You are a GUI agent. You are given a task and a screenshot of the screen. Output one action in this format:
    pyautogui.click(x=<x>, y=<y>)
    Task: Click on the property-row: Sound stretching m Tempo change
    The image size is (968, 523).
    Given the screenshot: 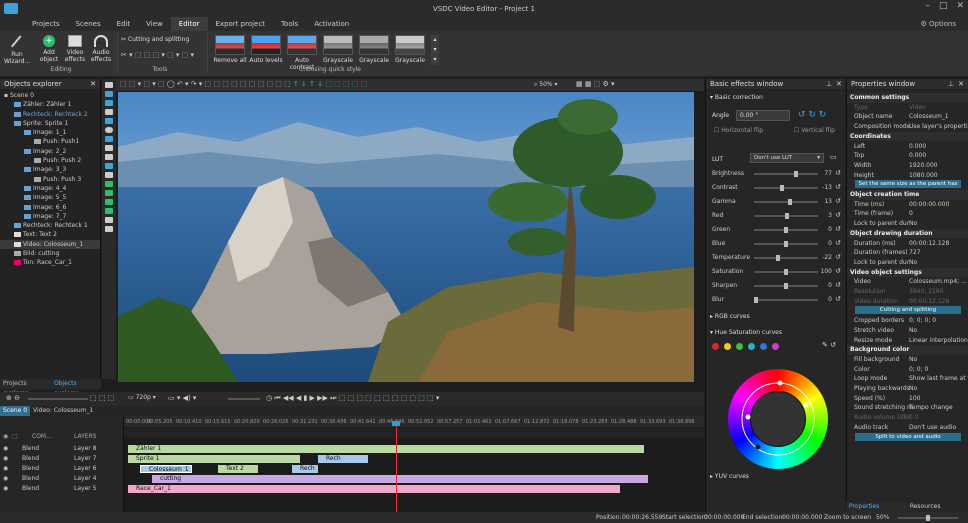 What is the action you would take?
    pyautogui.click(x=907, y=408)
    